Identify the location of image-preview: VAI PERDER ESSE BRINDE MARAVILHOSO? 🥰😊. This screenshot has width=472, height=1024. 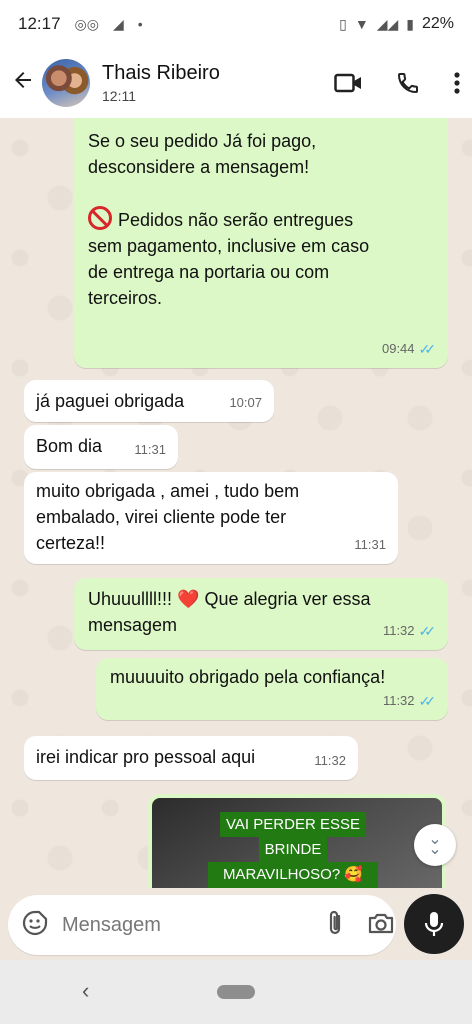
(297, 843).